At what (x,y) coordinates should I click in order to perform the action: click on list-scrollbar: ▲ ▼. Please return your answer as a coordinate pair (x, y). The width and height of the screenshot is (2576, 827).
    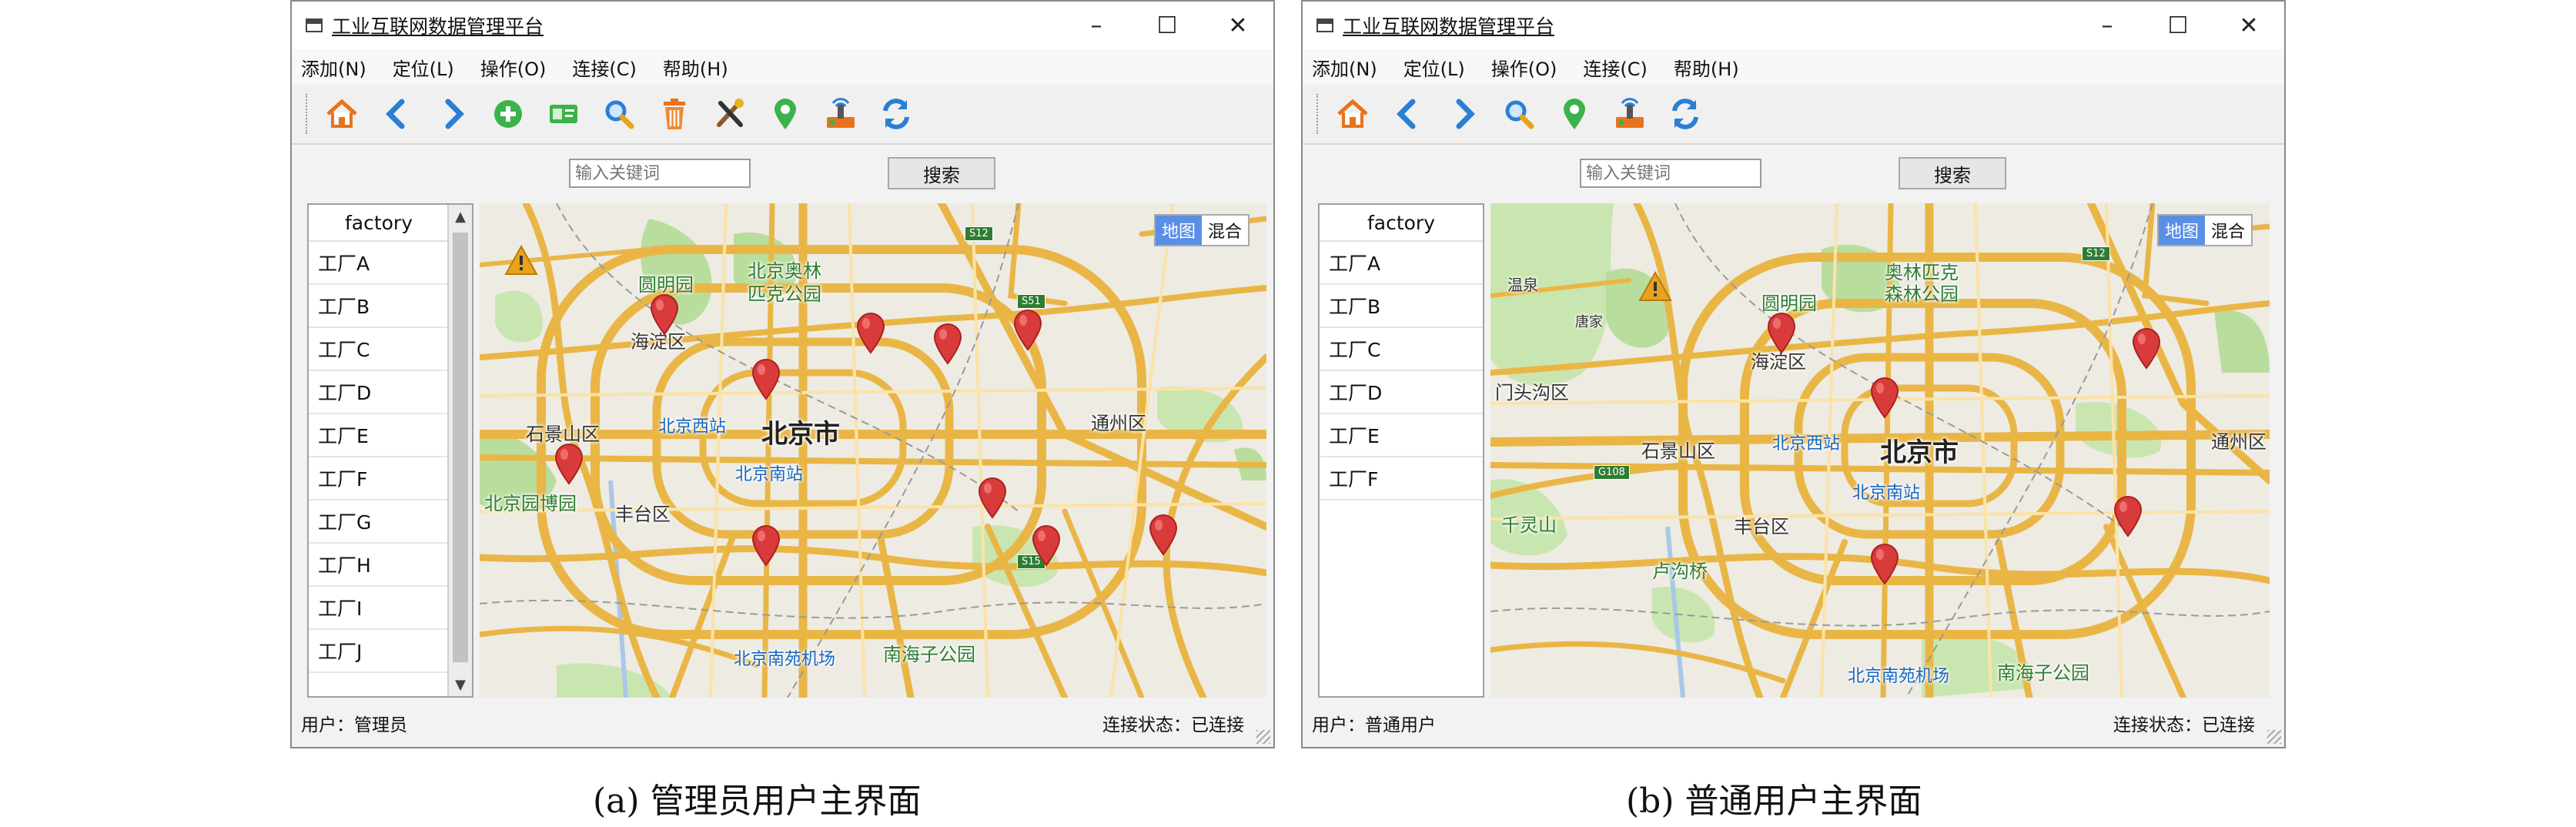
    Looking at the image, I should click on (459, 450).